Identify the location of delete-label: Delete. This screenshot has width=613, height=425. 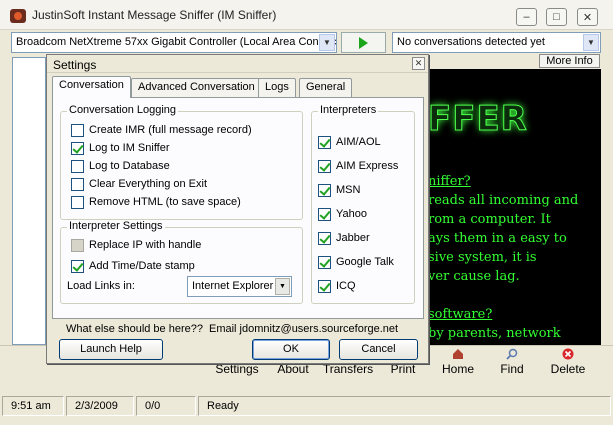
(568, 369).